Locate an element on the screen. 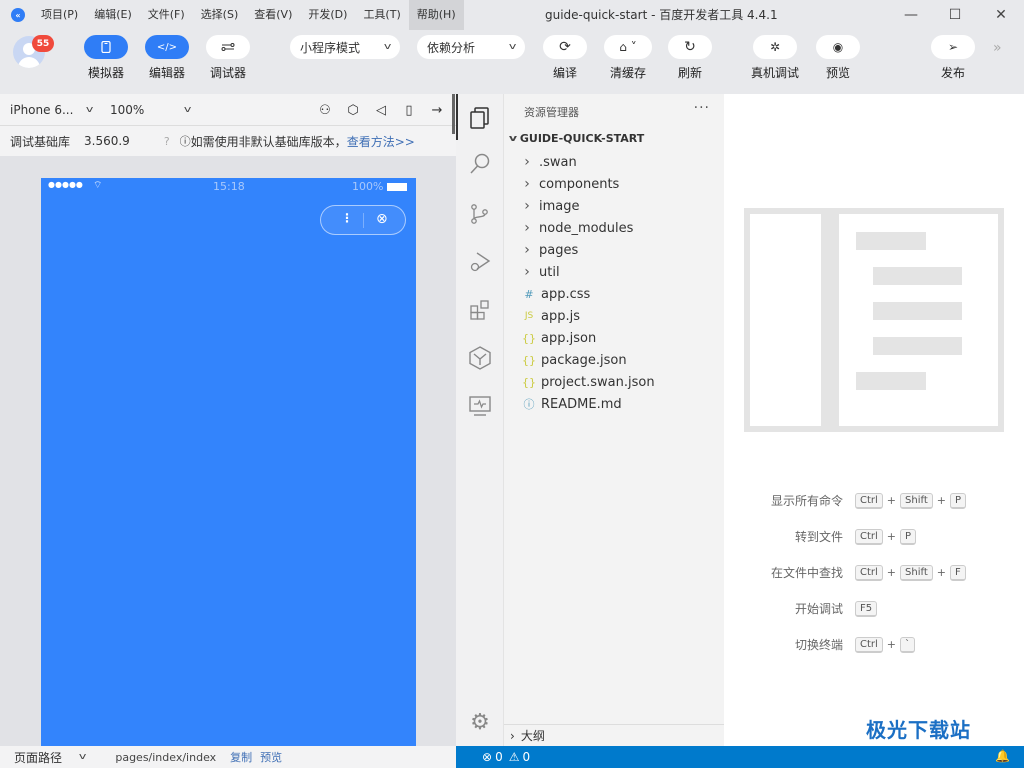 This screenshot has height=768, width=1024. folder-item: › components is located at coordinates (620, 184).